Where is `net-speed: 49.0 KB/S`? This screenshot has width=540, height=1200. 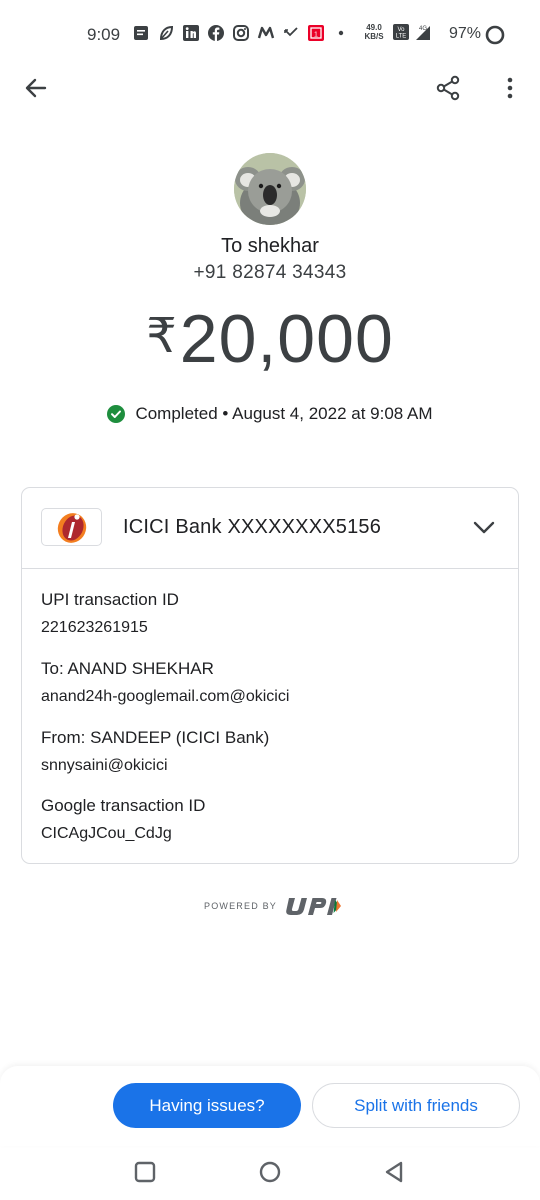 net-speed: 49.0 KB/S is located at coordinates (374, 32).